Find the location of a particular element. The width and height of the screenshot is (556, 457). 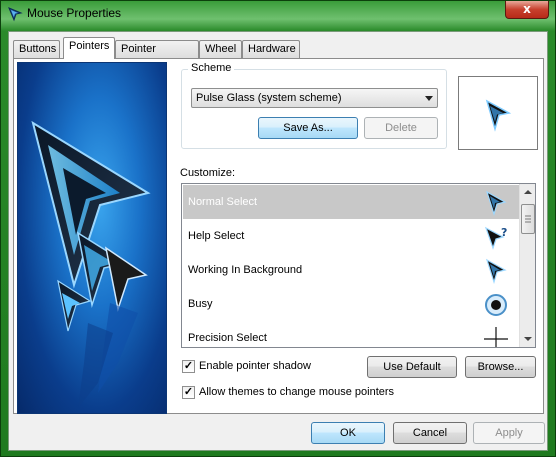

grip-icon is located at coordinates (528, 219).